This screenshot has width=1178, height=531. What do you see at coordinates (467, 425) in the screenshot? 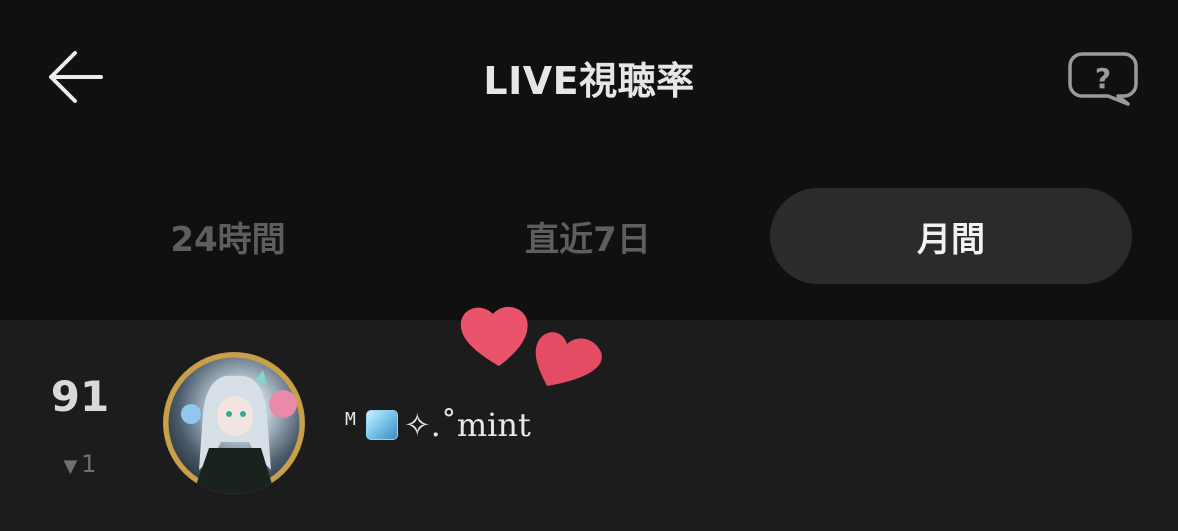
I see `username-text: ✧.˚mint` at bounding box center [467, 425].